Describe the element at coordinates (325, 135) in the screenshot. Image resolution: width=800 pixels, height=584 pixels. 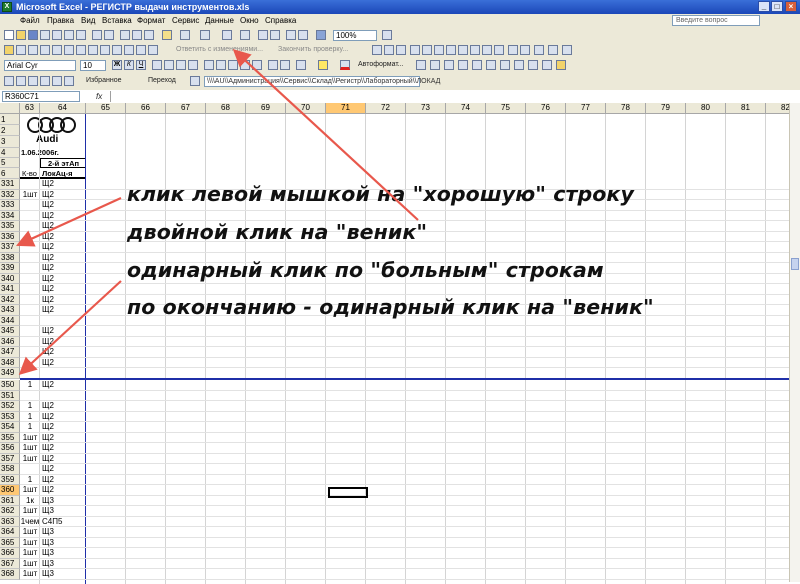
I see `arrow-to-broom` at that location.